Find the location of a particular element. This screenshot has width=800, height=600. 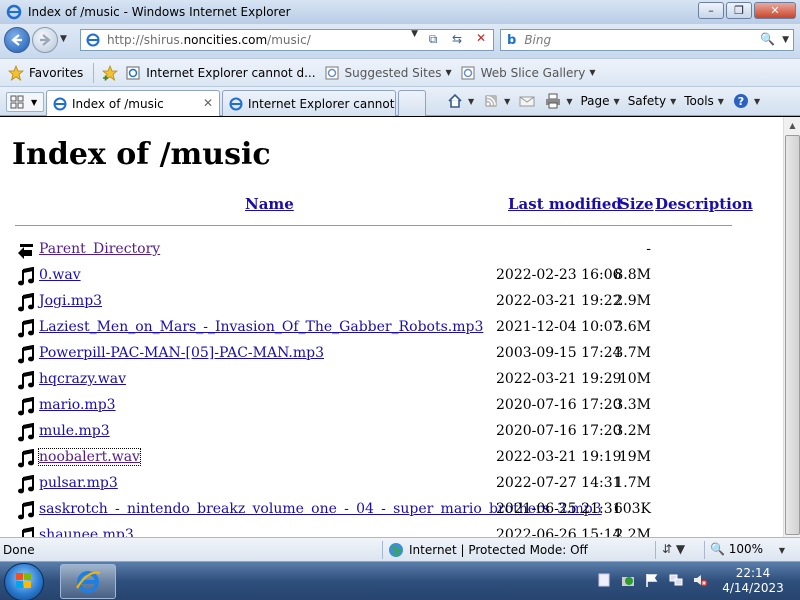

column-header-size: Size is located at coordinates (636, 204).